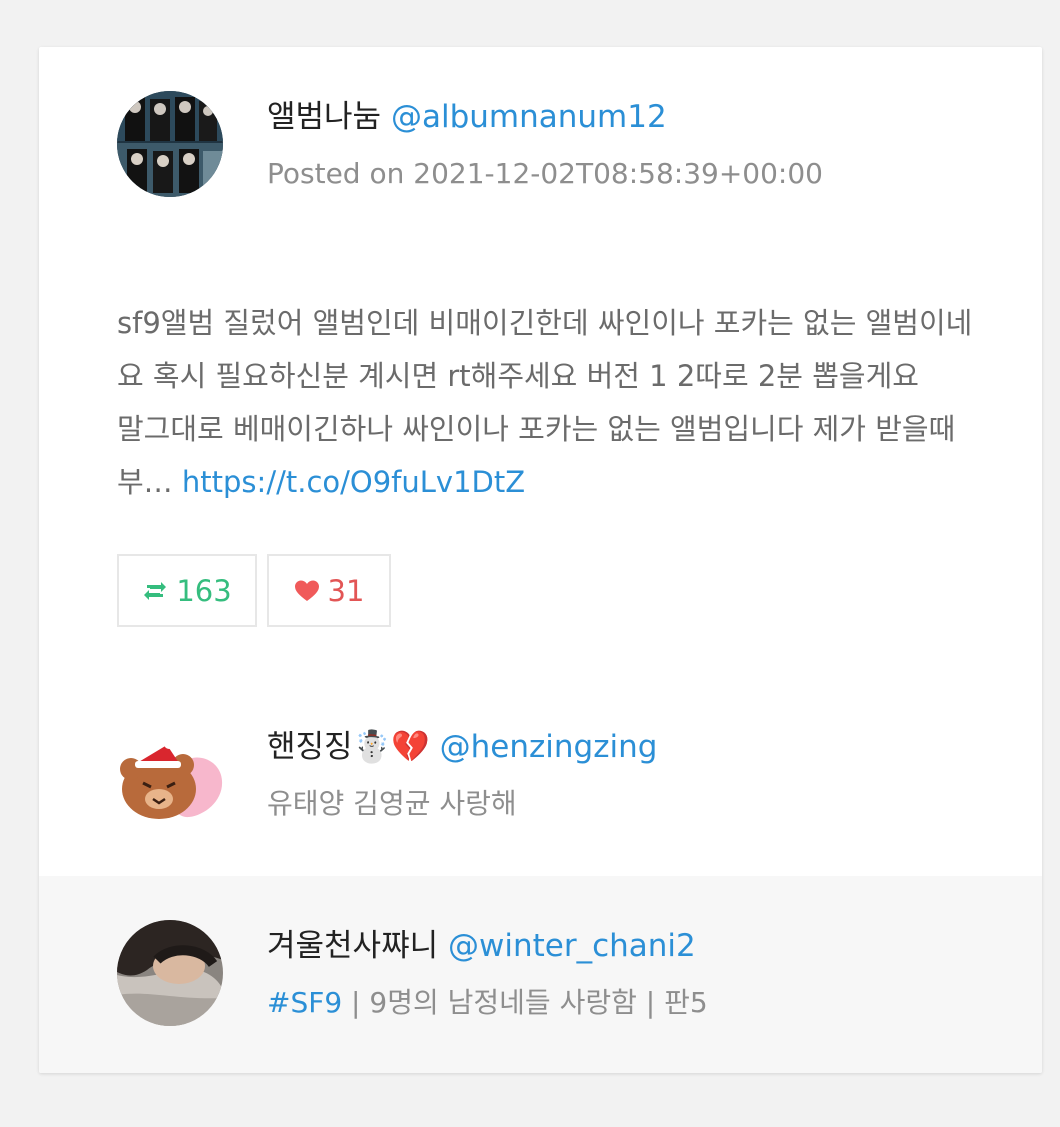 This screenshot has height=1127, width=1060. I want to click on author-handle: @albumnanum12, so click(529, 117).